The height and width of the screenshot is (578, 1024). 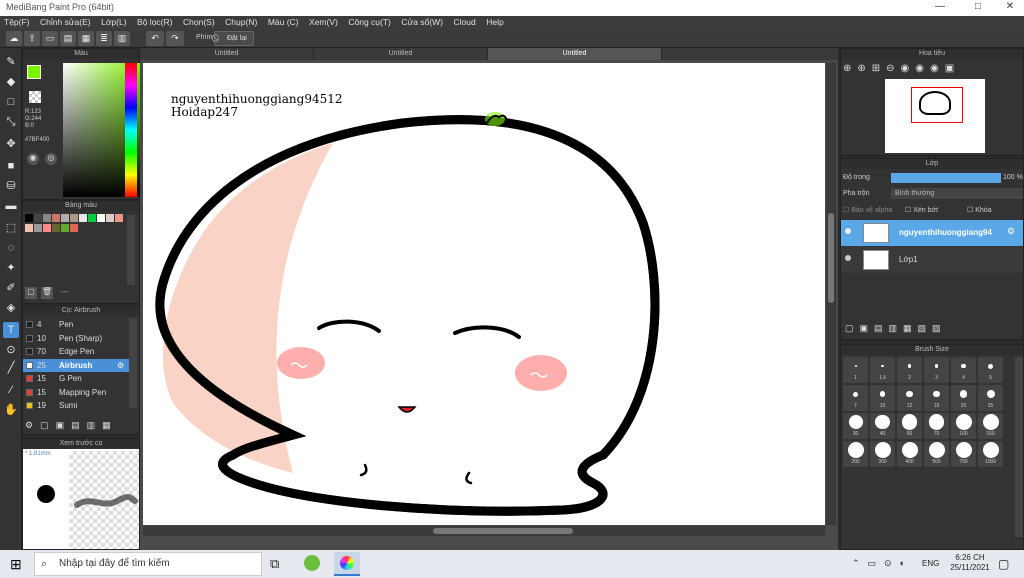 I want to click on brush-item: 15 Mapping Pen, so click(x=76, y=392).